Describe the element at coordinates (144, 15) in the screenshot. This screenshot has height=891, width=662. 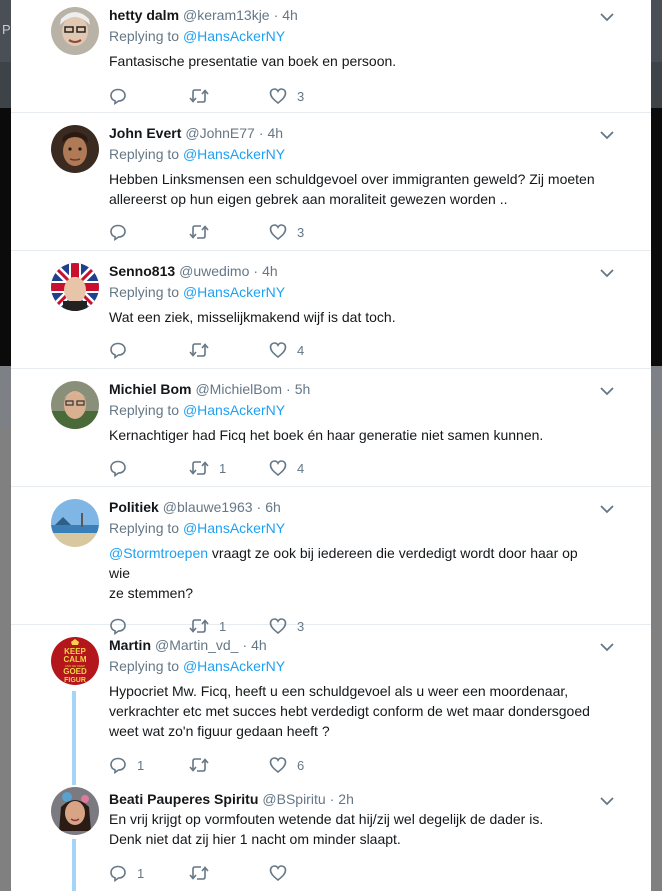
I see `author-name: hetty dalm` at that location.